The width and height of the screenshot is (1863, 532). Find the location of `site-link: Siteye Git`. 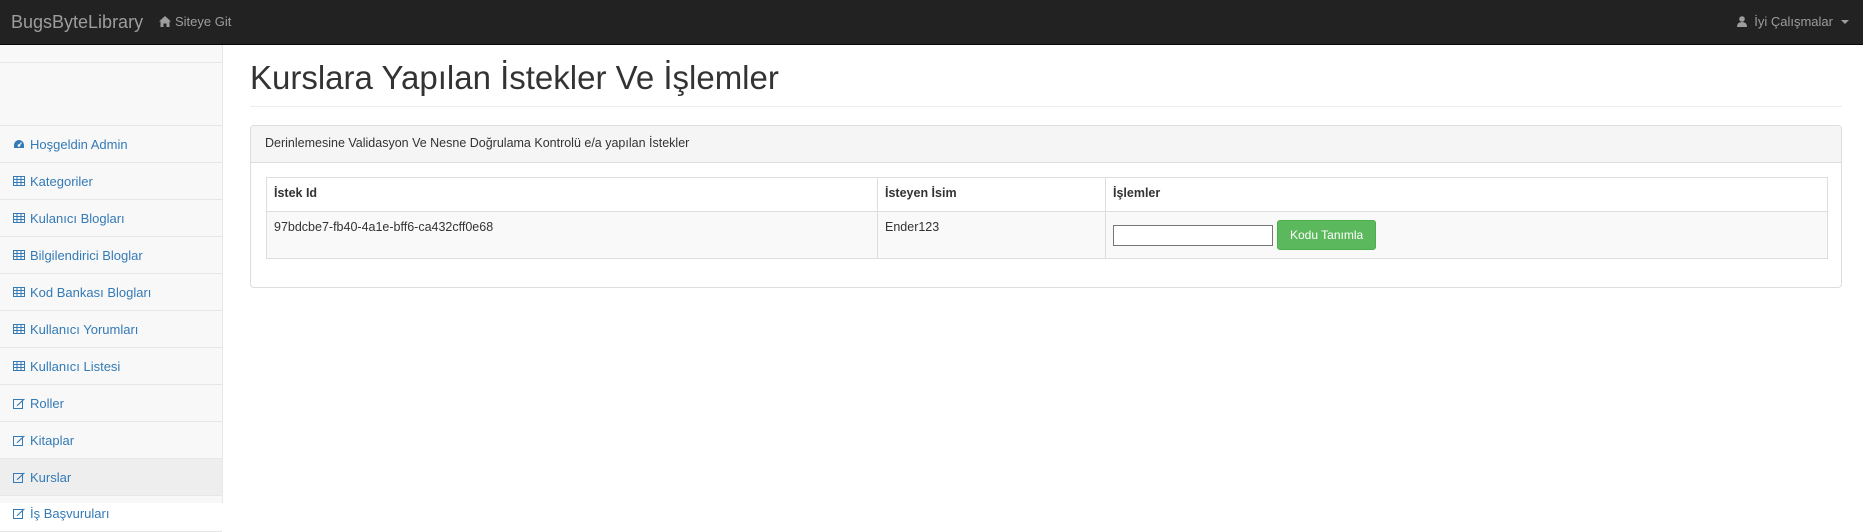

site-link: Siteye Git is located at coordinates (194, 21).